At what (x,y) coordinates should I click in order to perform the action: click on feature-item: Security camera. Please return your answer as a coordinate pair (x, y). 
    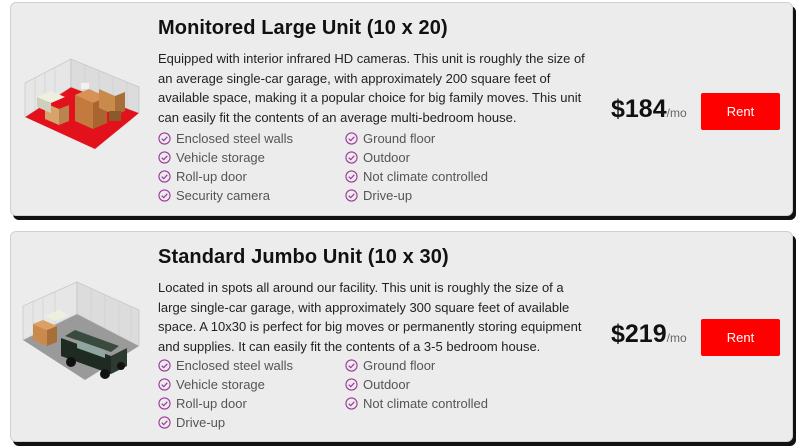
    Looking at the image, I should click on (214, 195).